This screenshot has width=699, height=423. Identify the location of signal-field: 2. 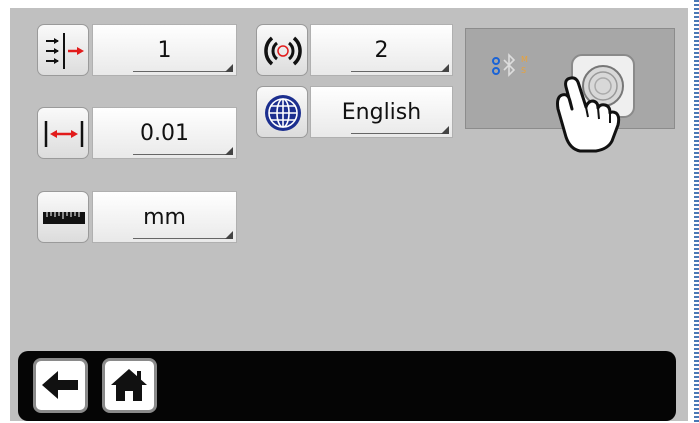
(381, 50).